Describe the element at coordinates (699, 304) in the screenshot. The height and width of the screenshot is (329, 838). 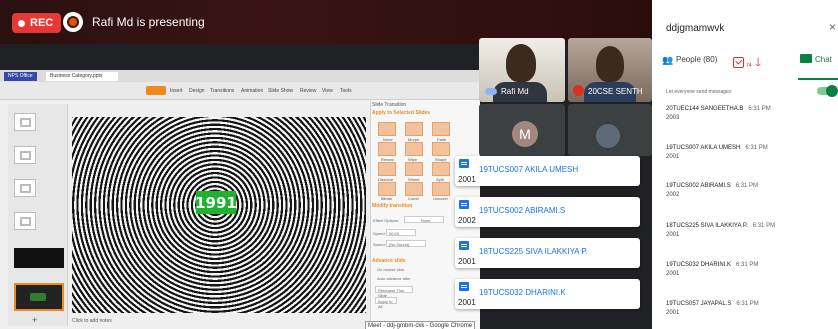
I see `message-sender: 19TUCS057 JAYAPAL.S` at that location.